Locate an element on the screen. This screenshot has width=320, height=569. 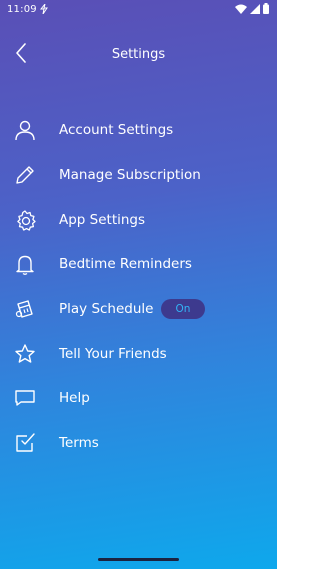
menu-item-help: Help is located at coordinates (138, 398).